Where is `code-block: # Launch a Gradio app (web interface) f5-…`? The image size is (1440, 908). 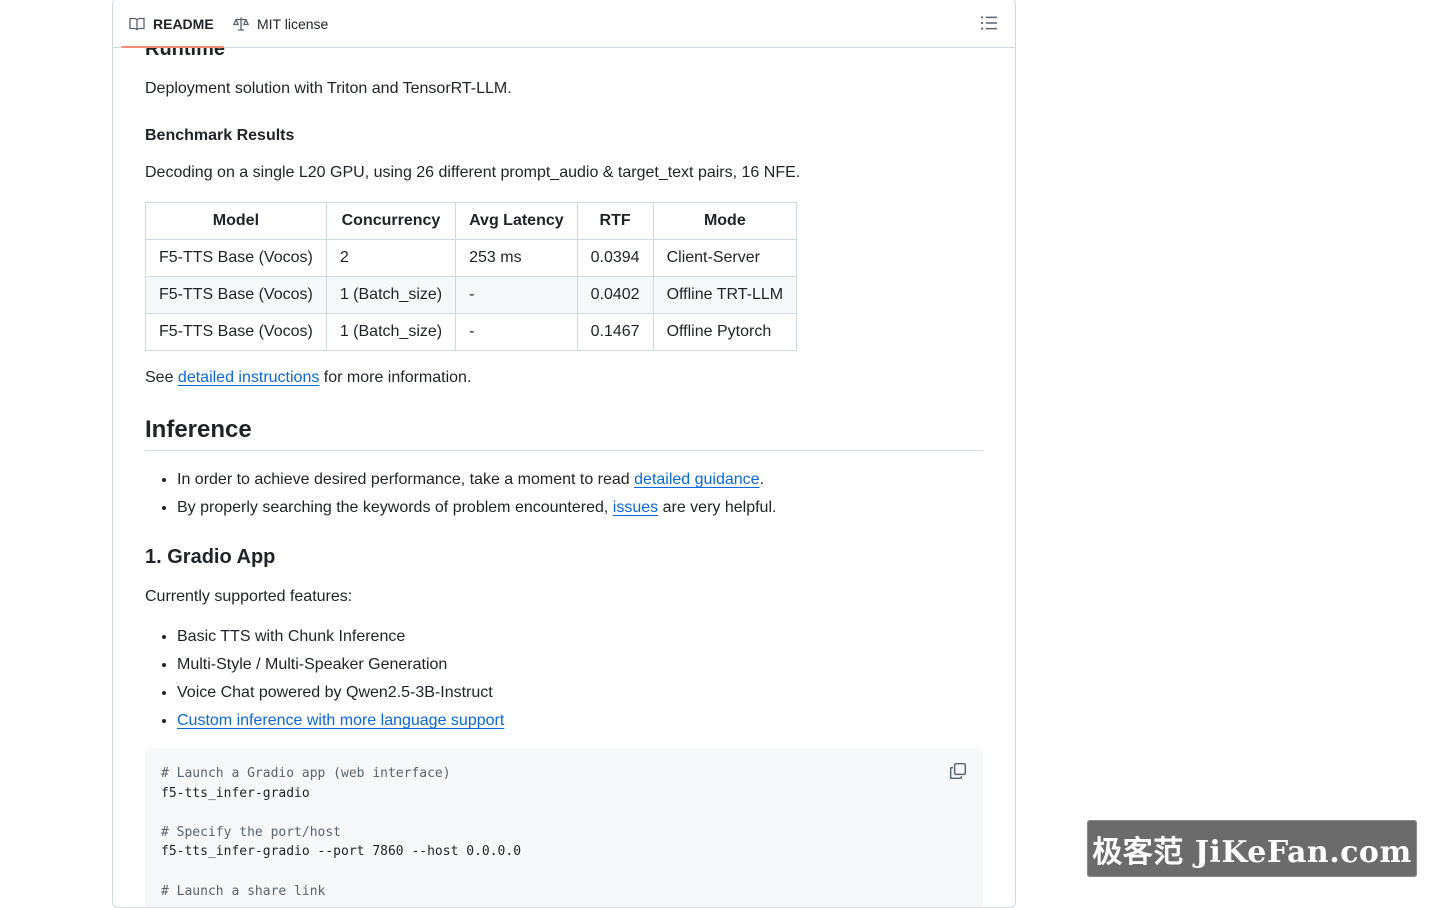
code-block: # Launch a Gradio app (web interface) f5-… is located at coordinates (564, 827).